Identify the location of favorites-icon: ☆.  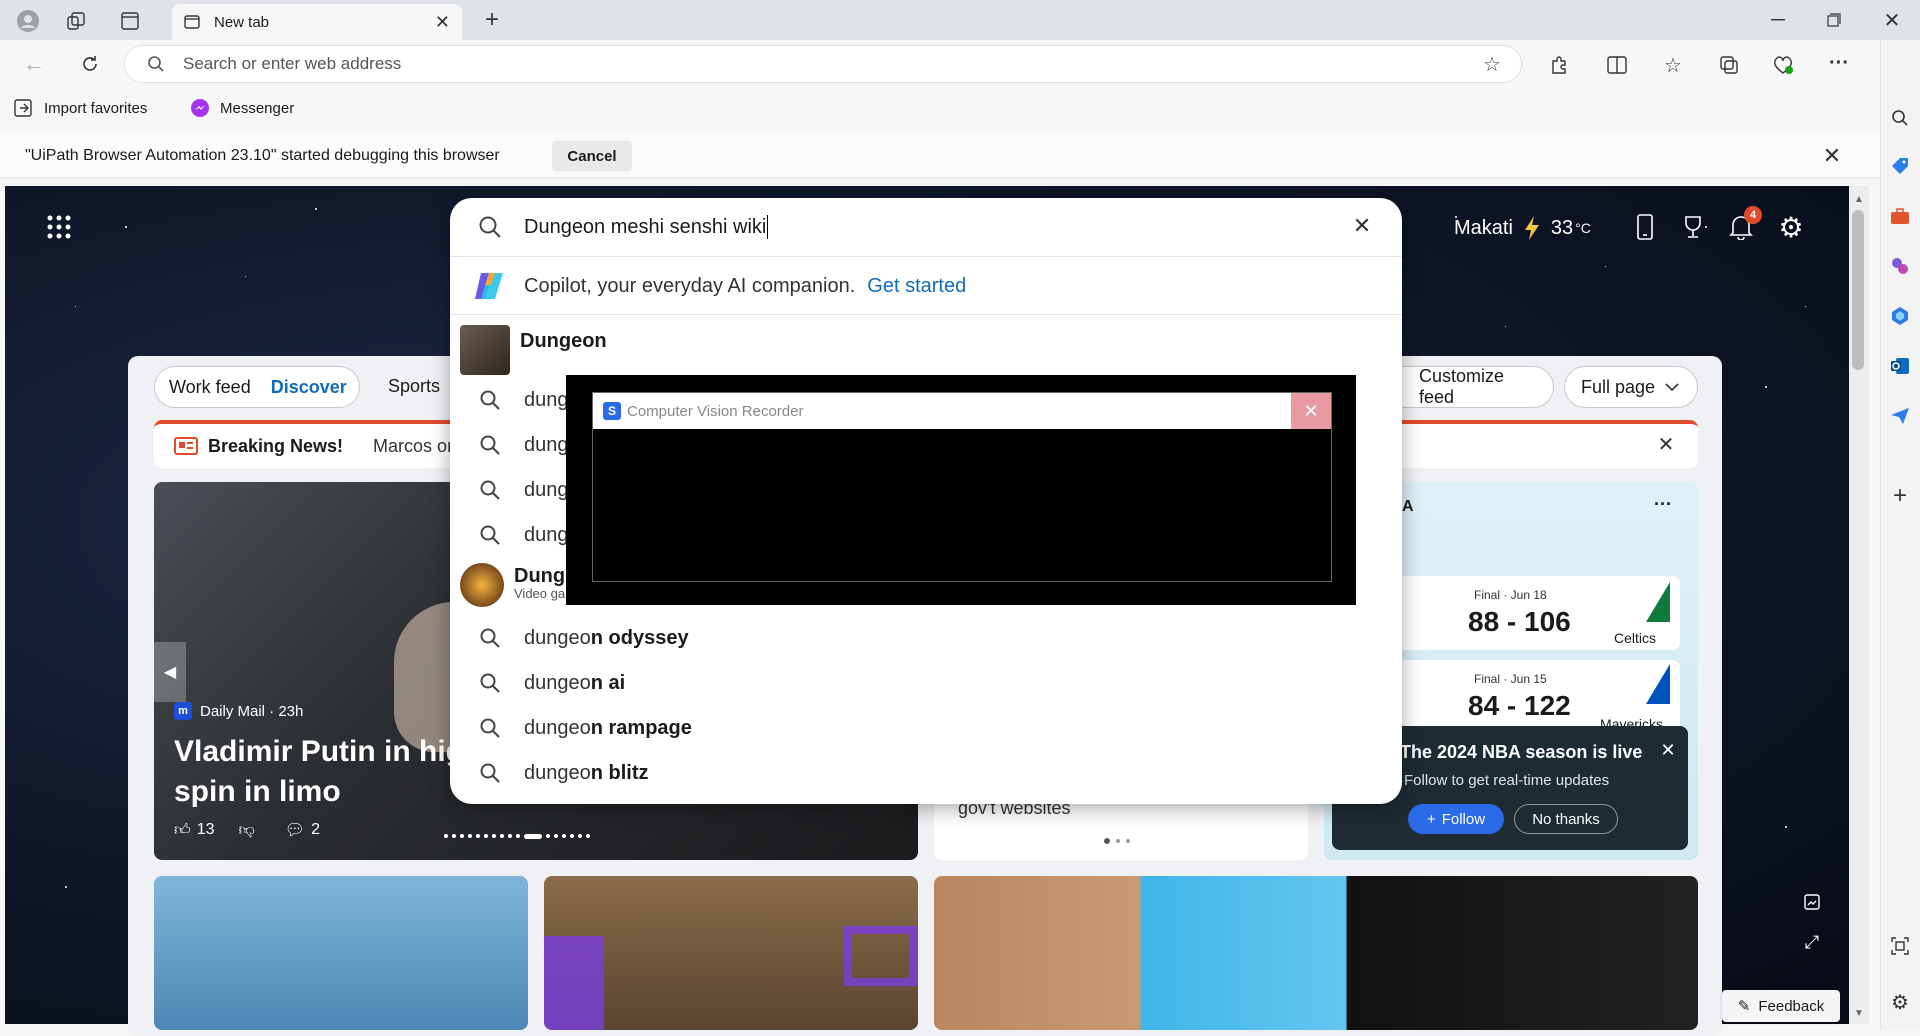
(1673, 65).